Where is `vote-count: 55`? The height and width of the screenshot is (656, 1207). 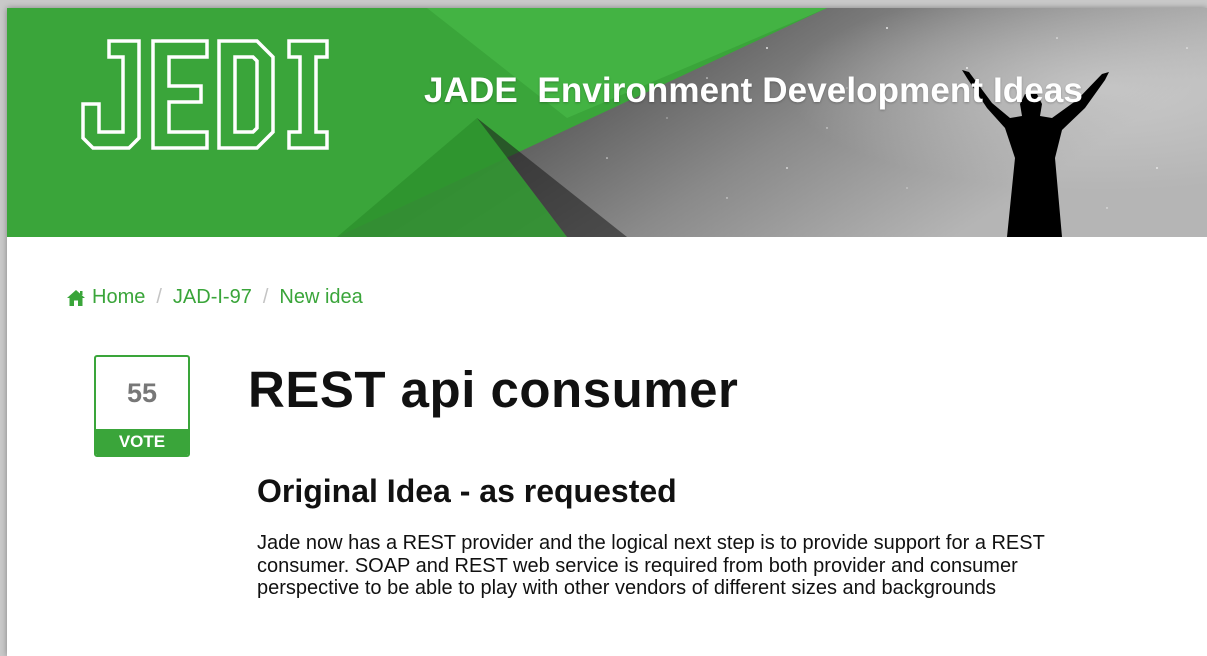 vote-count: 55 is located at coordinates (142, 392).